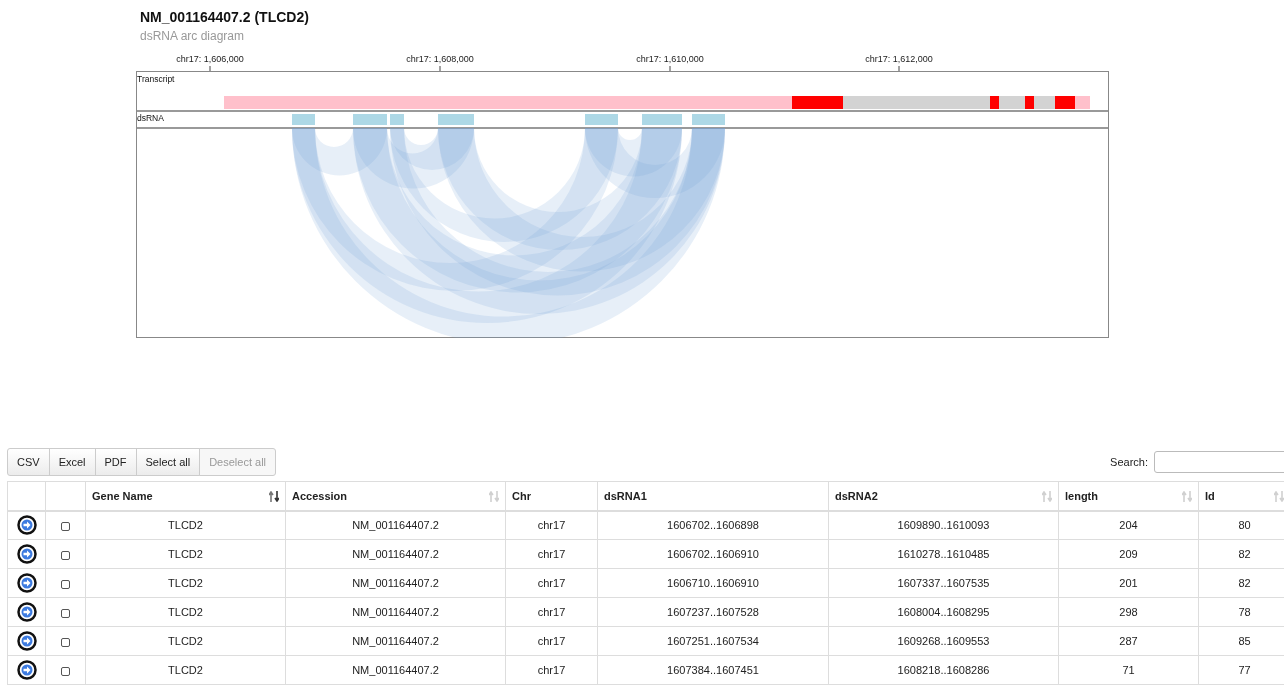  I want to click on table-cell: 204, so click(1128, 525).